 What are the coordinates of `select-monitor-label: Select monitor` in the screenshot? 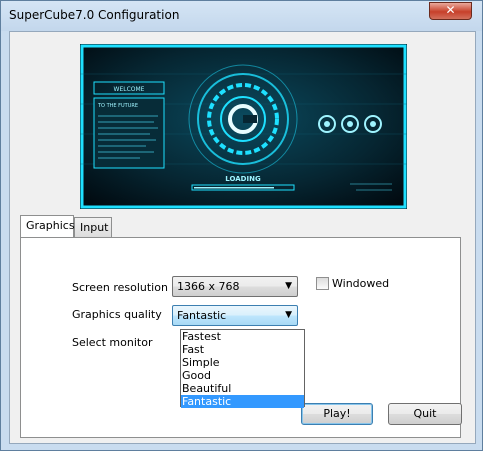 It's located at (112, 342).